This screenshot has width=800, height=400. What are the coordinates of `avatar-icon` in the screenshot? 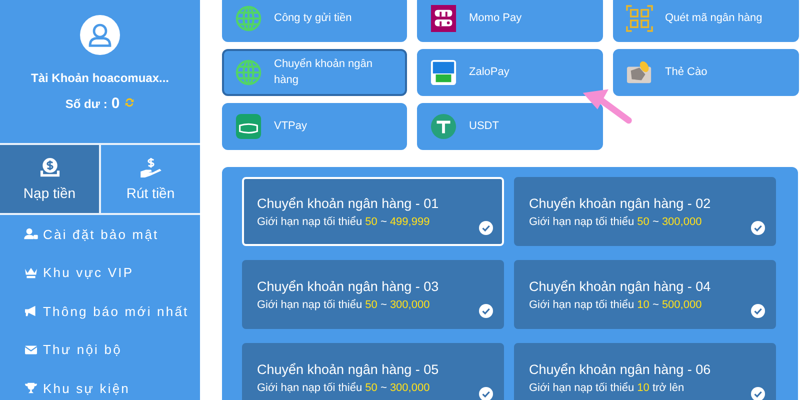 It's located at (100, 35).